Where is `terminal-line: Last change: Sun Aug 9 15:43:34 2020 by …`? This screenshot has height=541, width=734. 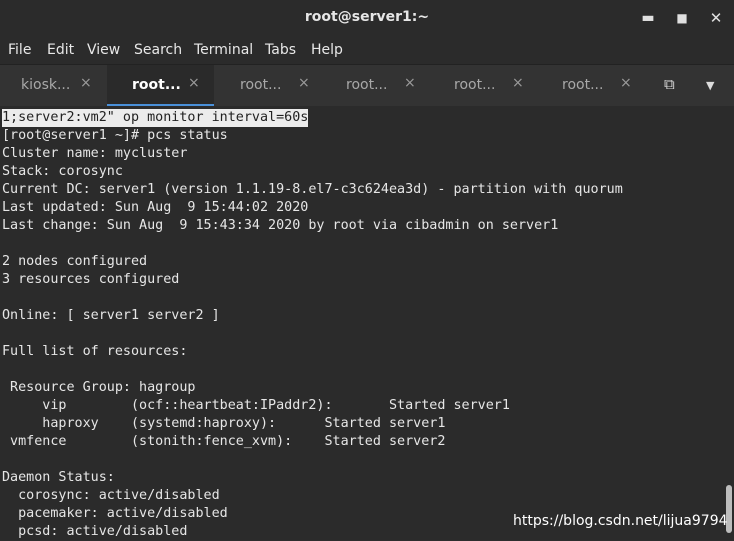
terminal-line: Last change: Sun Aug 9 15:43:34 2020 by … is located at coordinates (280, 225).